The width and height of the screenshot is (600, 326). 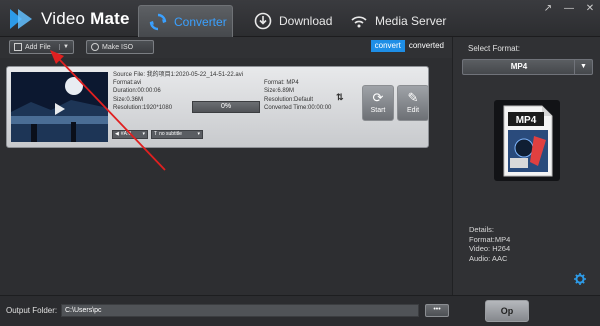 What do you see at coordinates (21, 19) in the screenshot?
I see `video-mate-logo-icon` at bounding box center [21, 19].